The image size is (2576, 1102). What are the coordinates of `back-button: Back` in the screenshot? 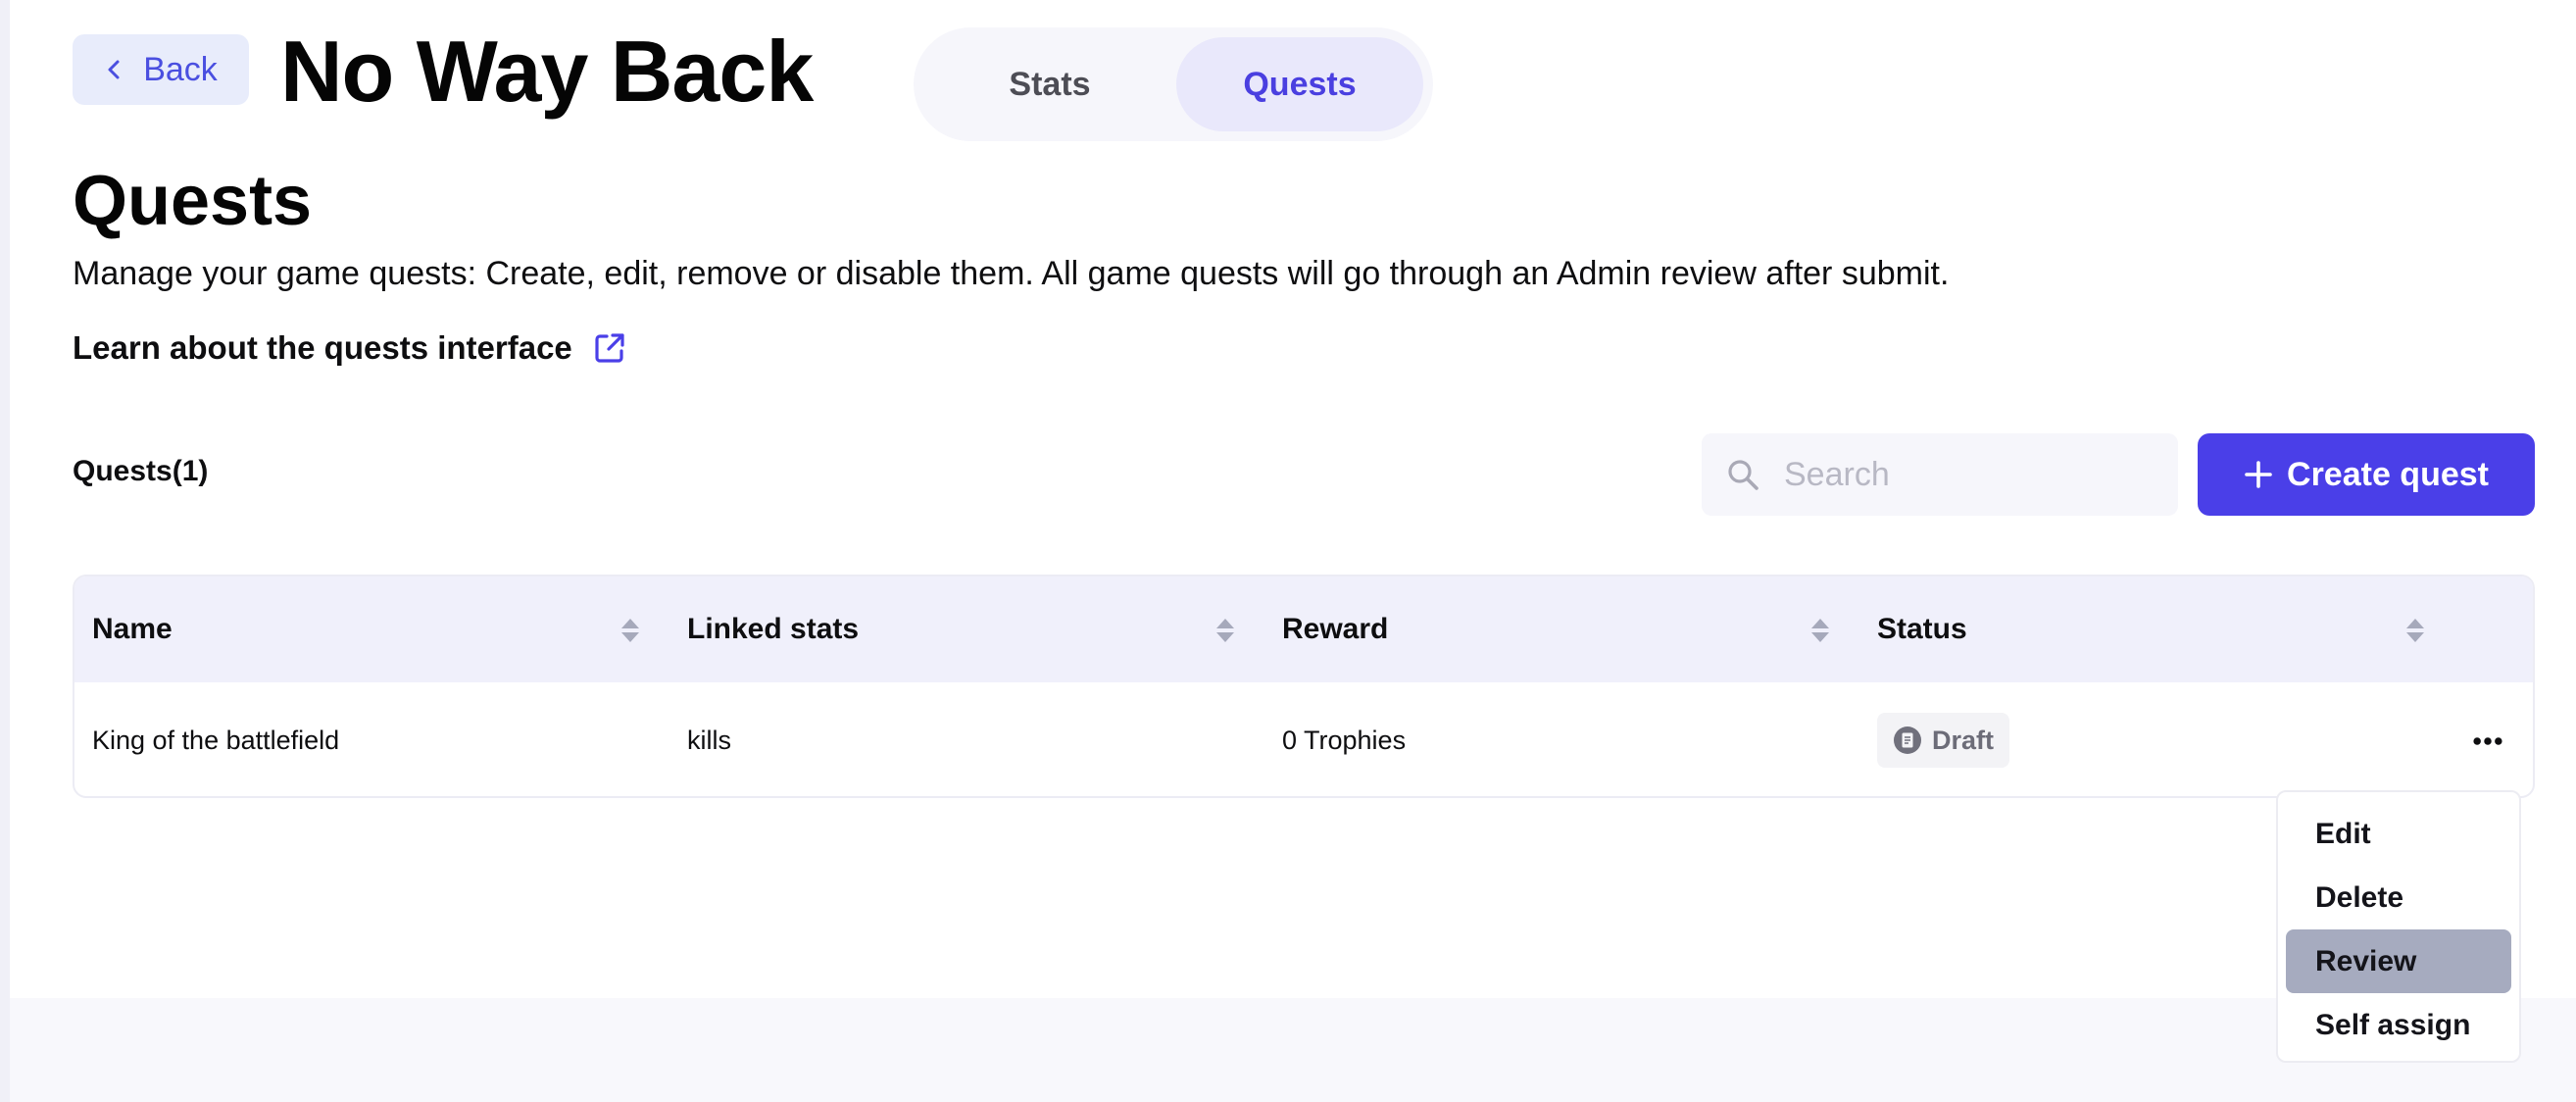 It's located at (161, 69).